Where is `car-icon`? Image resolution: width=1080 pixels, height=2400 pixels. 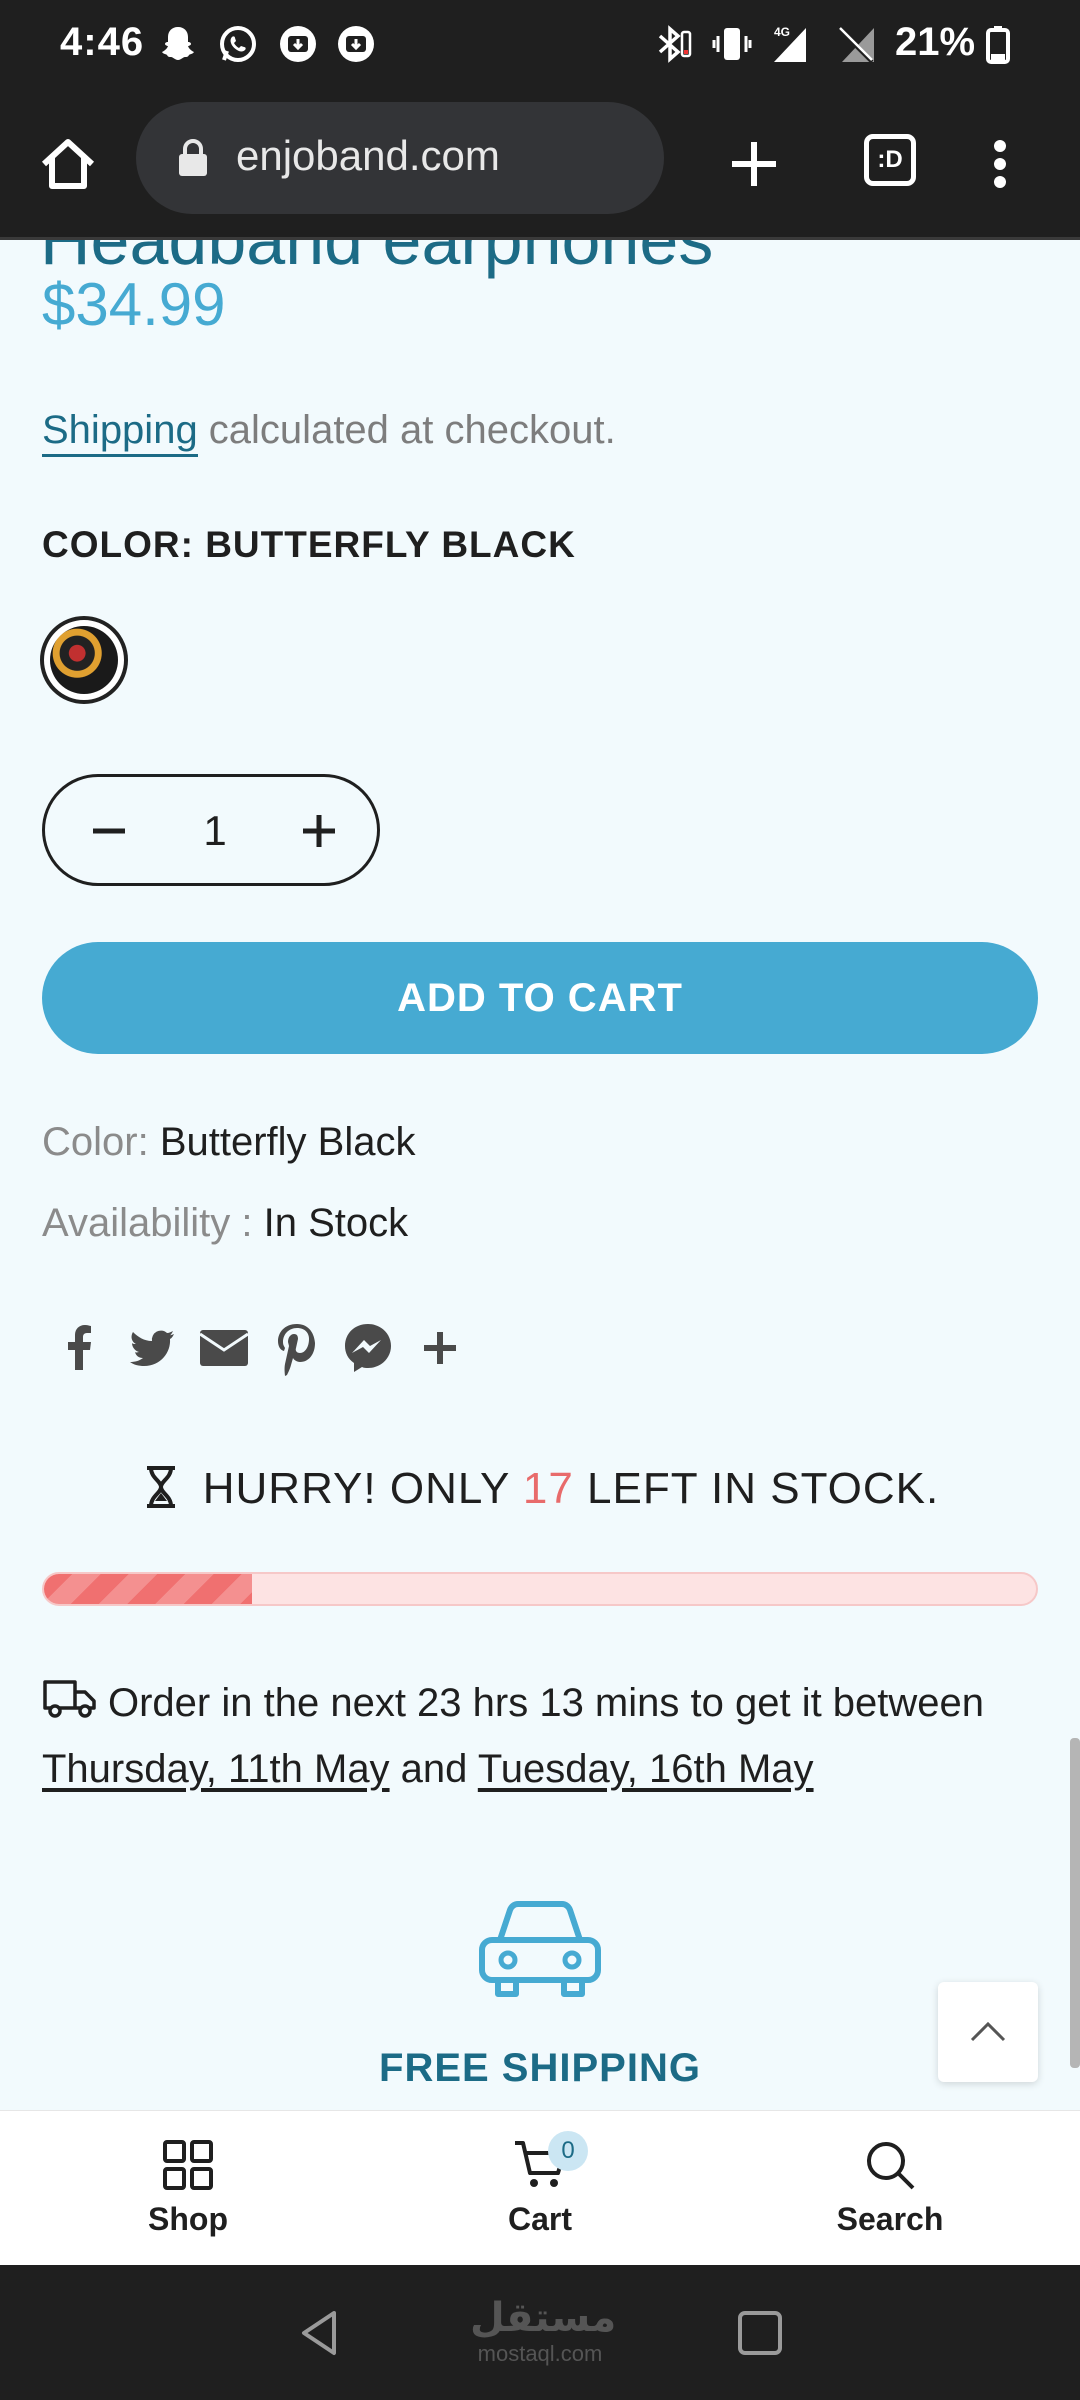
car-icon is located at coordinates (540, 1949).